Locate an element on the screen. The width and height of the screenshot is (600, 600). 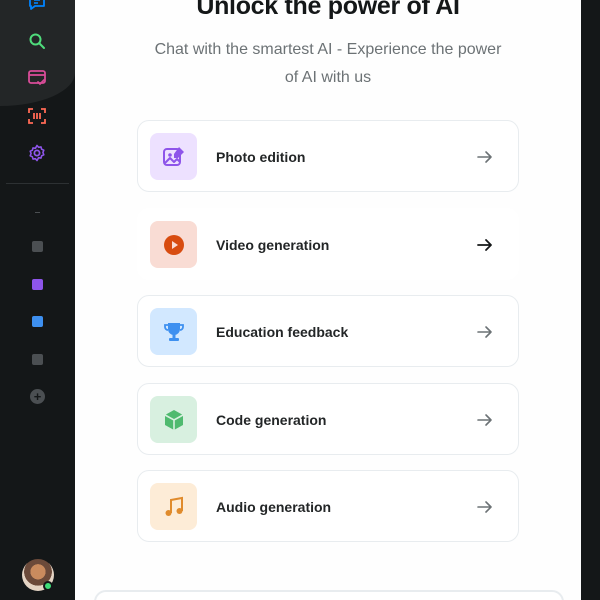
sidebar: + is located at coordinates (37, 300).